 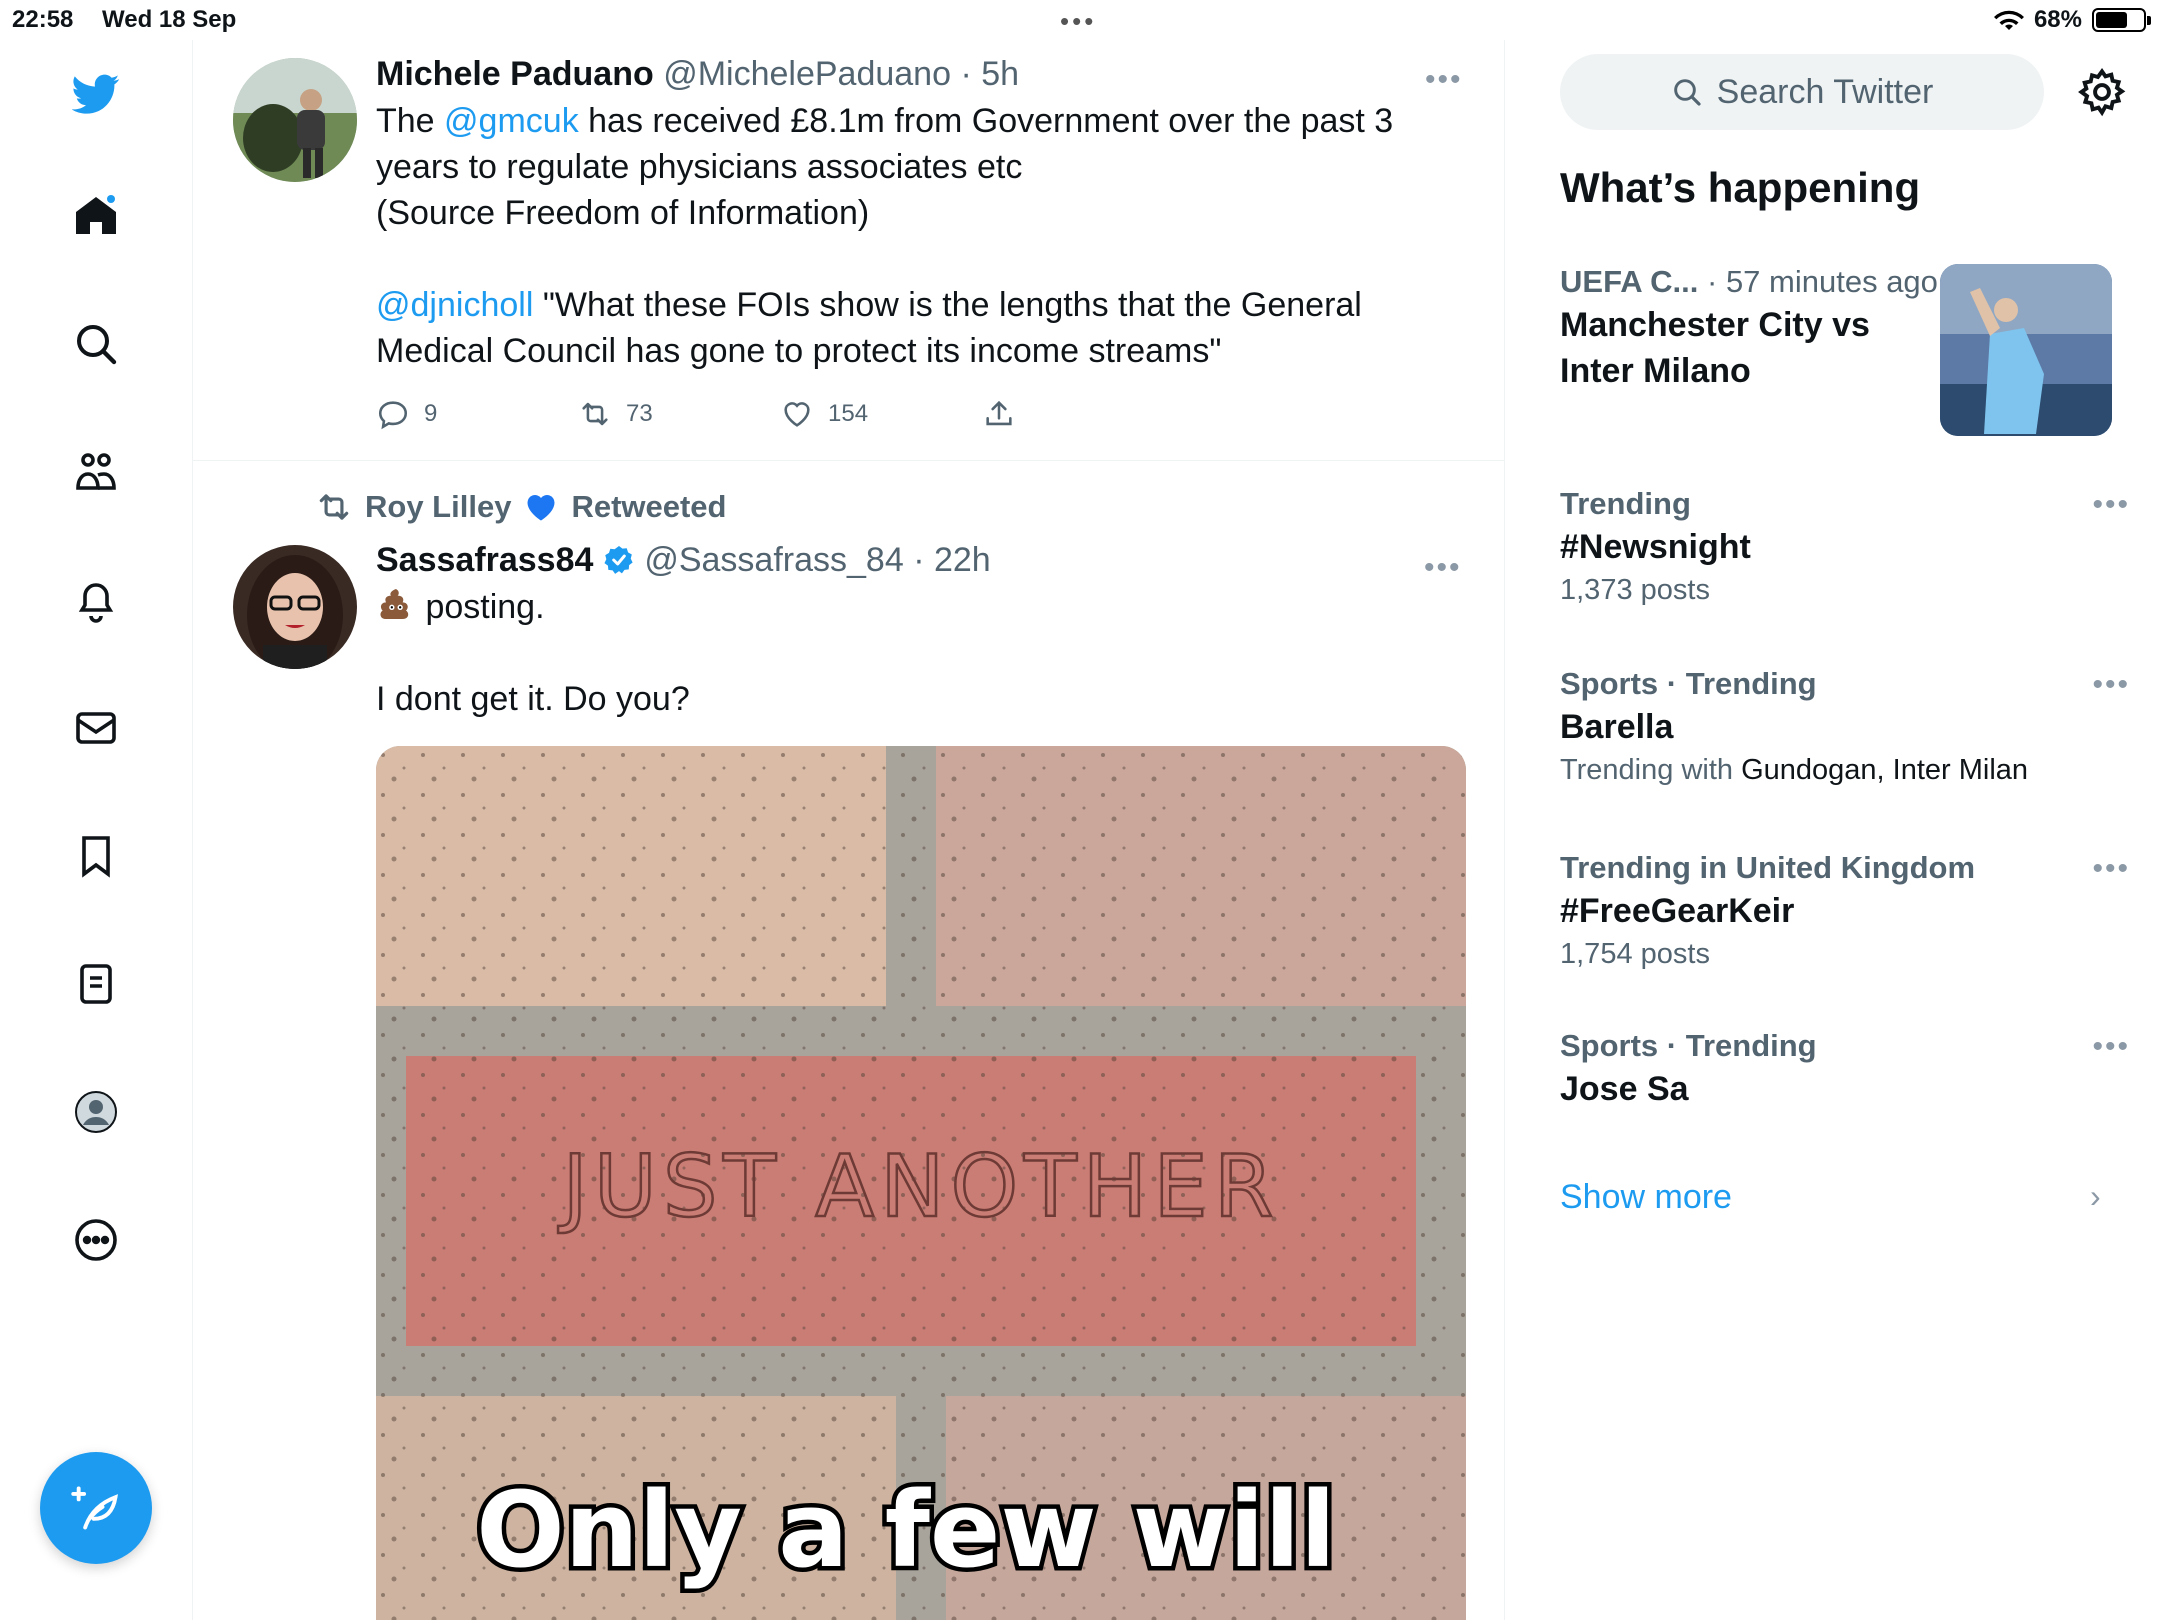 I want to click on search-placeholder: Search Twitter, so click(x=1825, y=91).